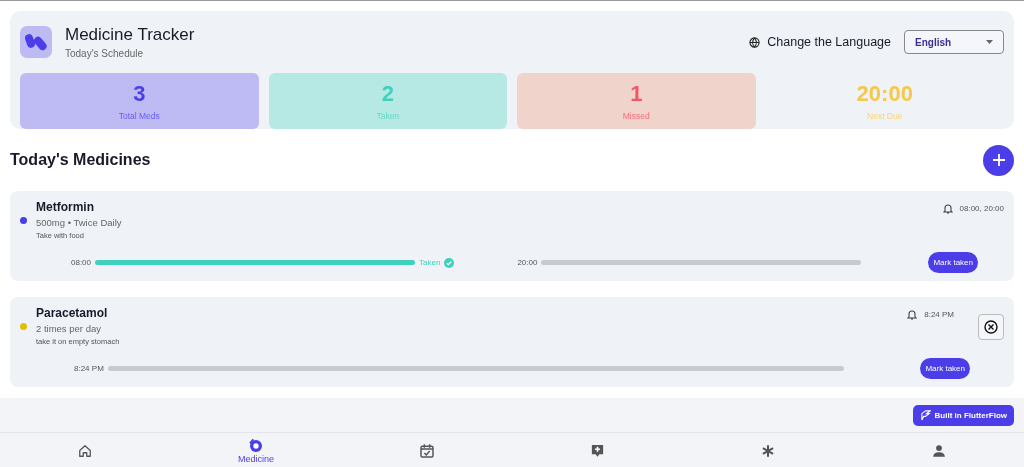  I want to click on swirl-icon, so click(256, 445).